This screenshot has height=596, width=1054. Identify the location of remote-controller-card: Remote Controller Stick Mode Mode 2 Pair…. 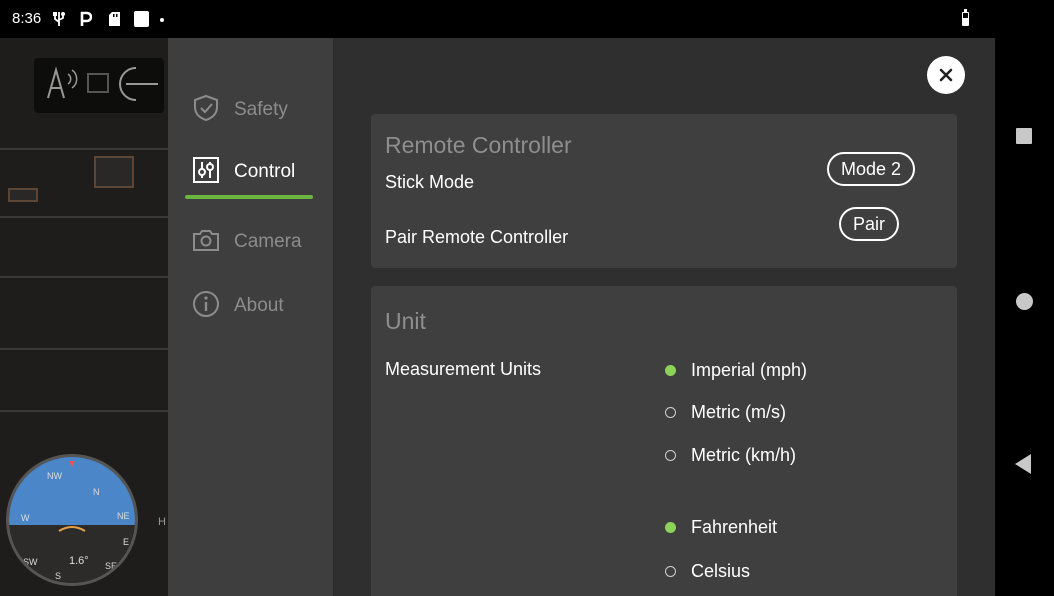
(664, 191).